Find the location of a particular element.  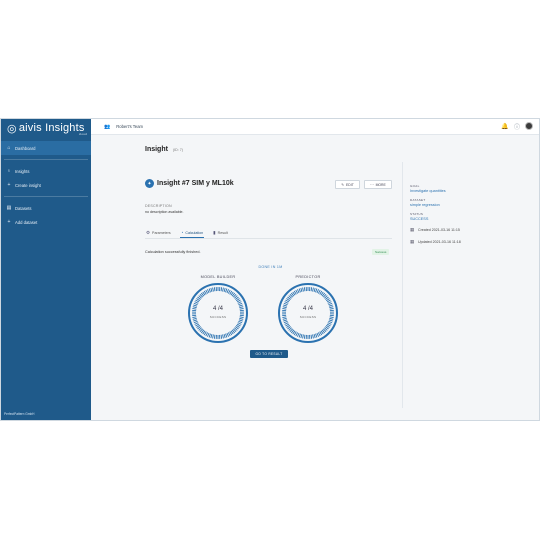

dataset-link: simple regression is located at coordinates (472, 205).